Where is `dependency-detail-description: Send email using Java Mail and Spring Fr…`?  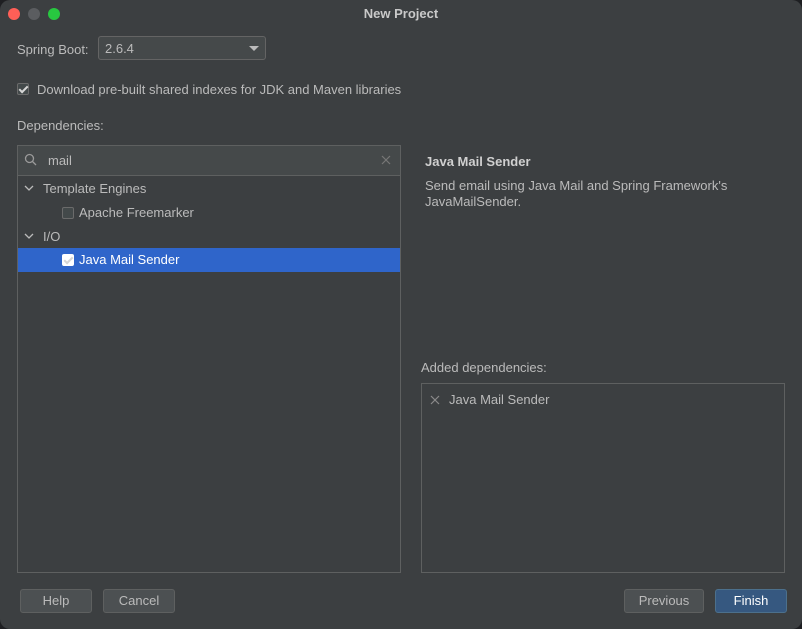 dependency-detail-description: Send email using Java Mail and Spring Fr… is located at coordinates (576, 193).